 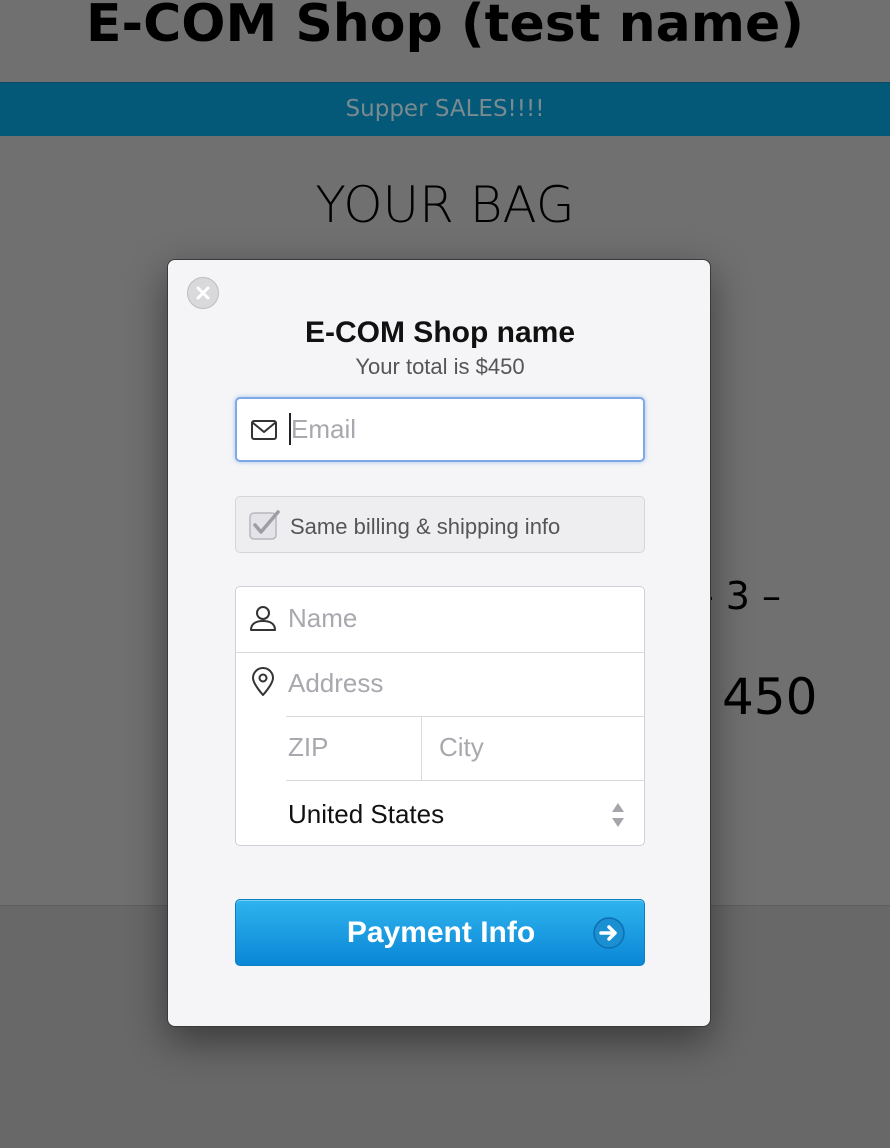 What do you see at coordinates (264, 430) in the screenshot?
I see `envelope-icon` at bounding box center [264, 430].